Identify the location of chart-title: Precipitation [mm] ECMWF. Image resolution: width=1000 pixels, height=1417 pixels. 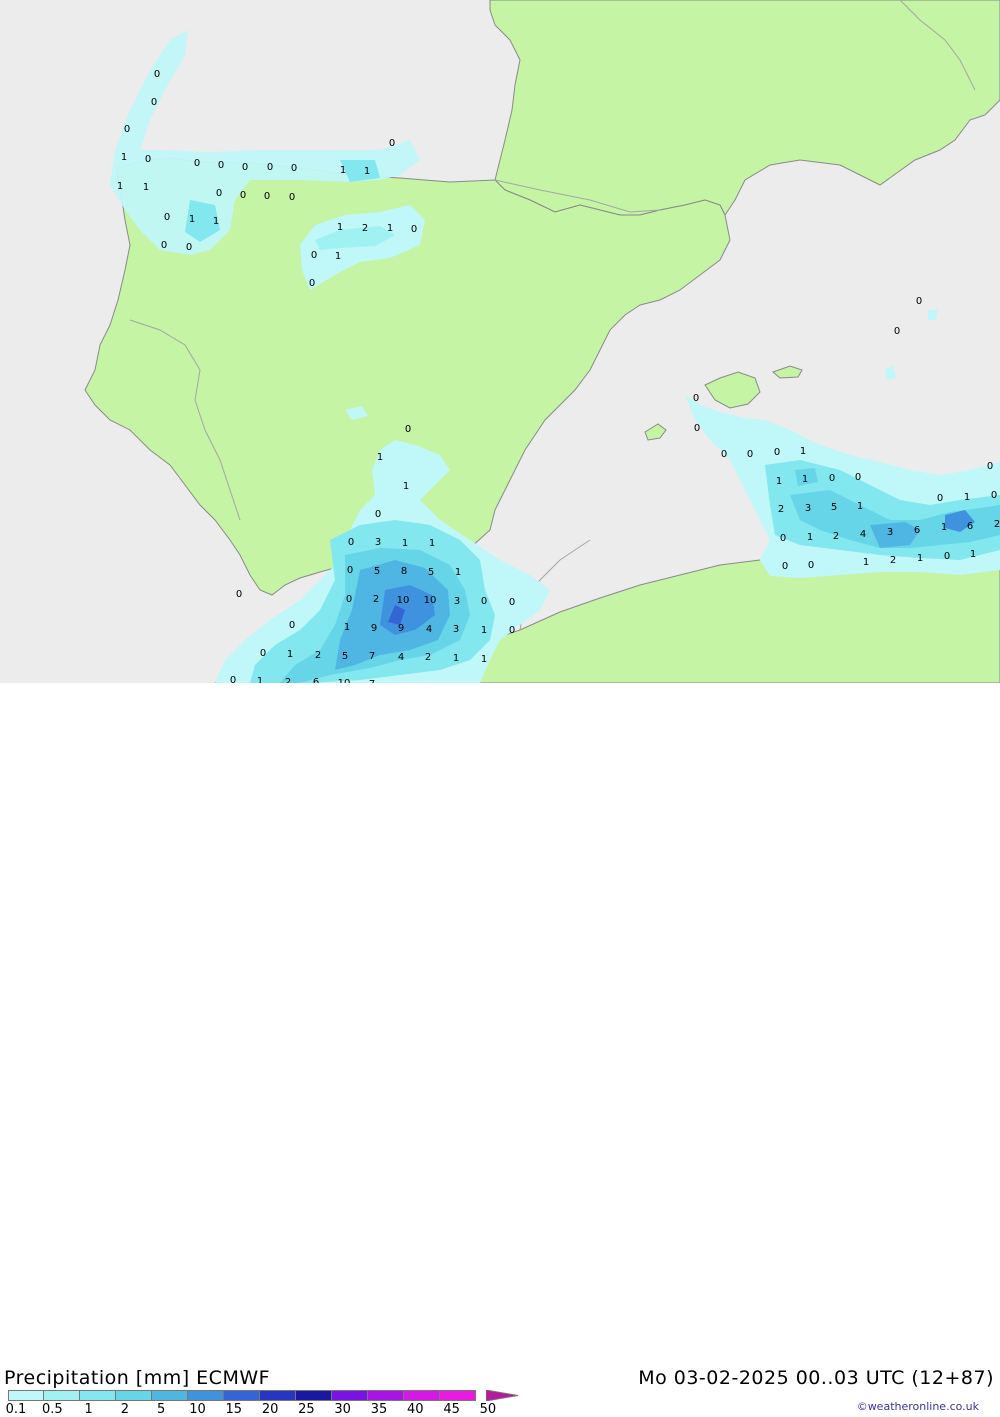
(137, 1378).